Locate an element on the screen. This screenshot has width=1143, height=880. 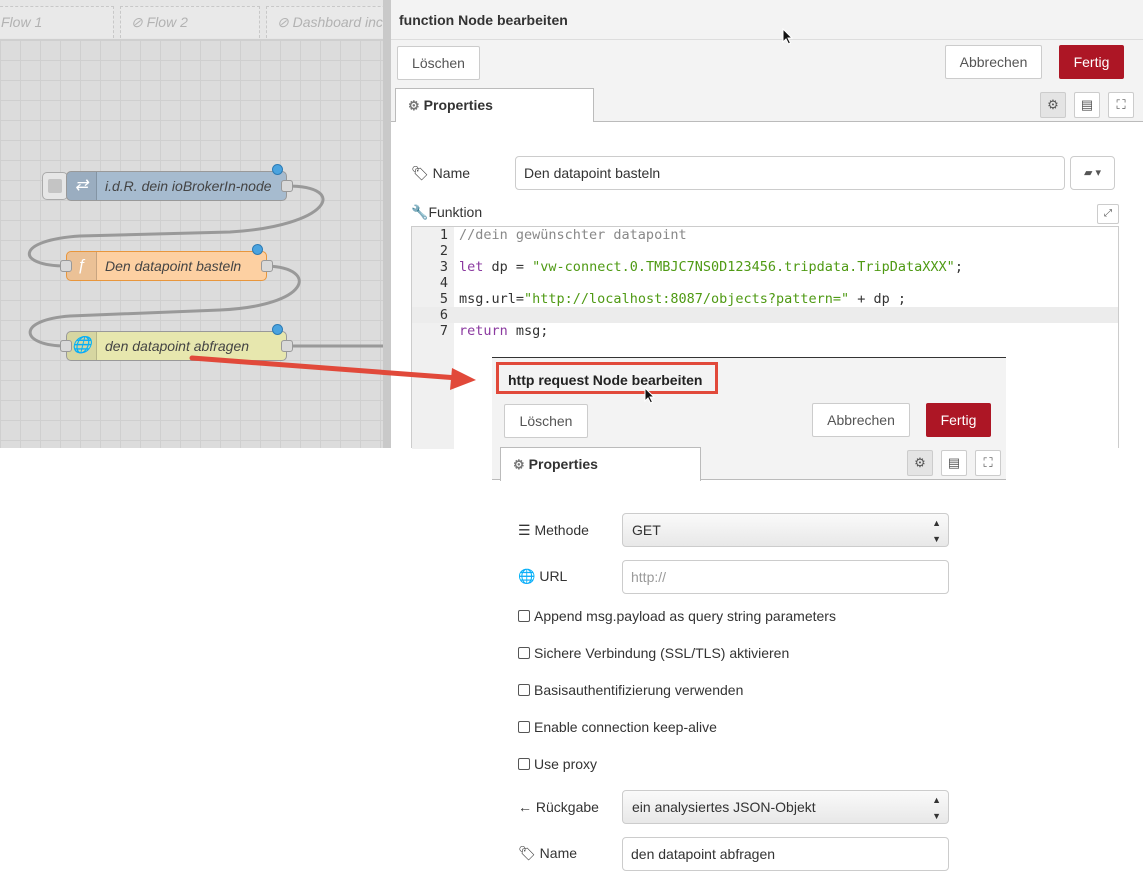
code-line: 1//dein gewünschter datapoint is located at coordinates (563, 235).